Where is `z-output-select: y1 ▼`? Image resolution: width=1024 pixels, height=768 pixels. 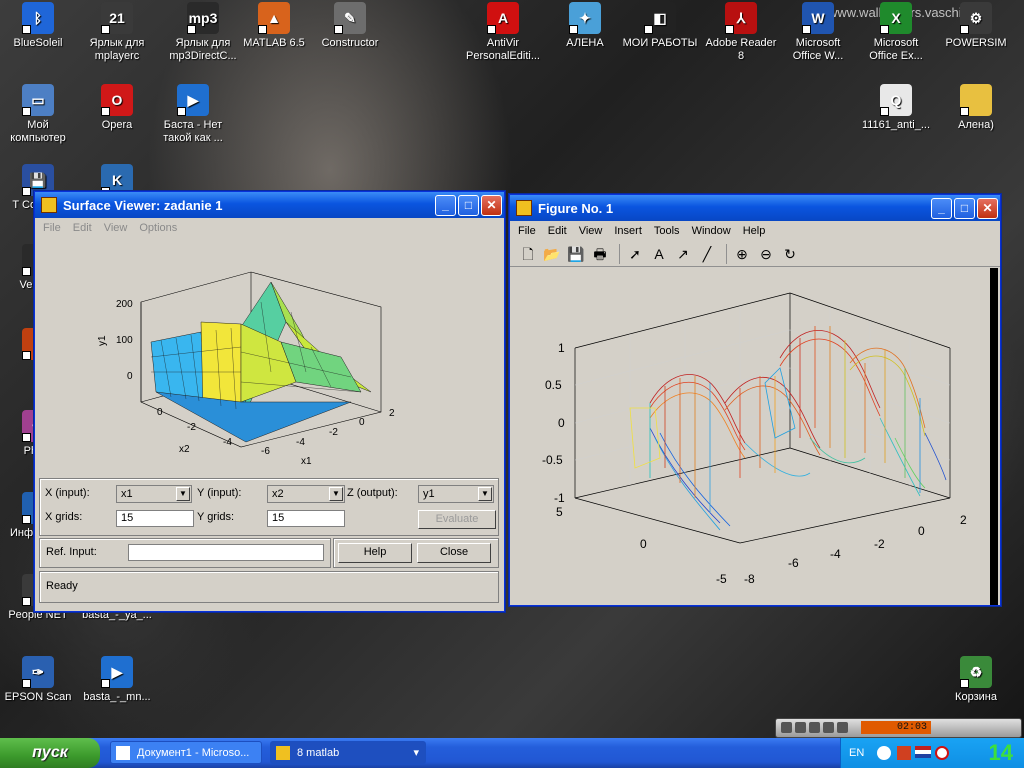 z-output-select: y1 ▼ is located at coordinates (456, 494).